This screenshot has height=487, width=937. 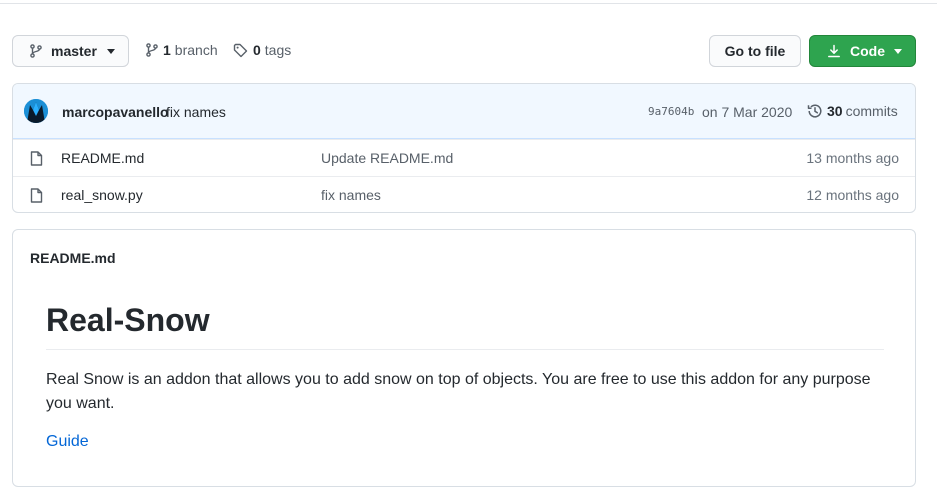 I want to click on commit-author: marcopavanello, so click(x=115, y=112).